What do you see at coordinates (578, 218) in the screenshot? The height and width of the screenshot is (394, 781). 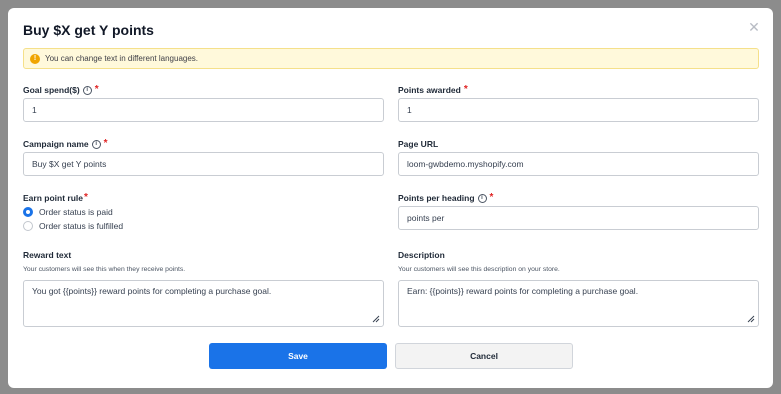 I see `points-per-heading-input: points per` at bounding box center [578, 218].